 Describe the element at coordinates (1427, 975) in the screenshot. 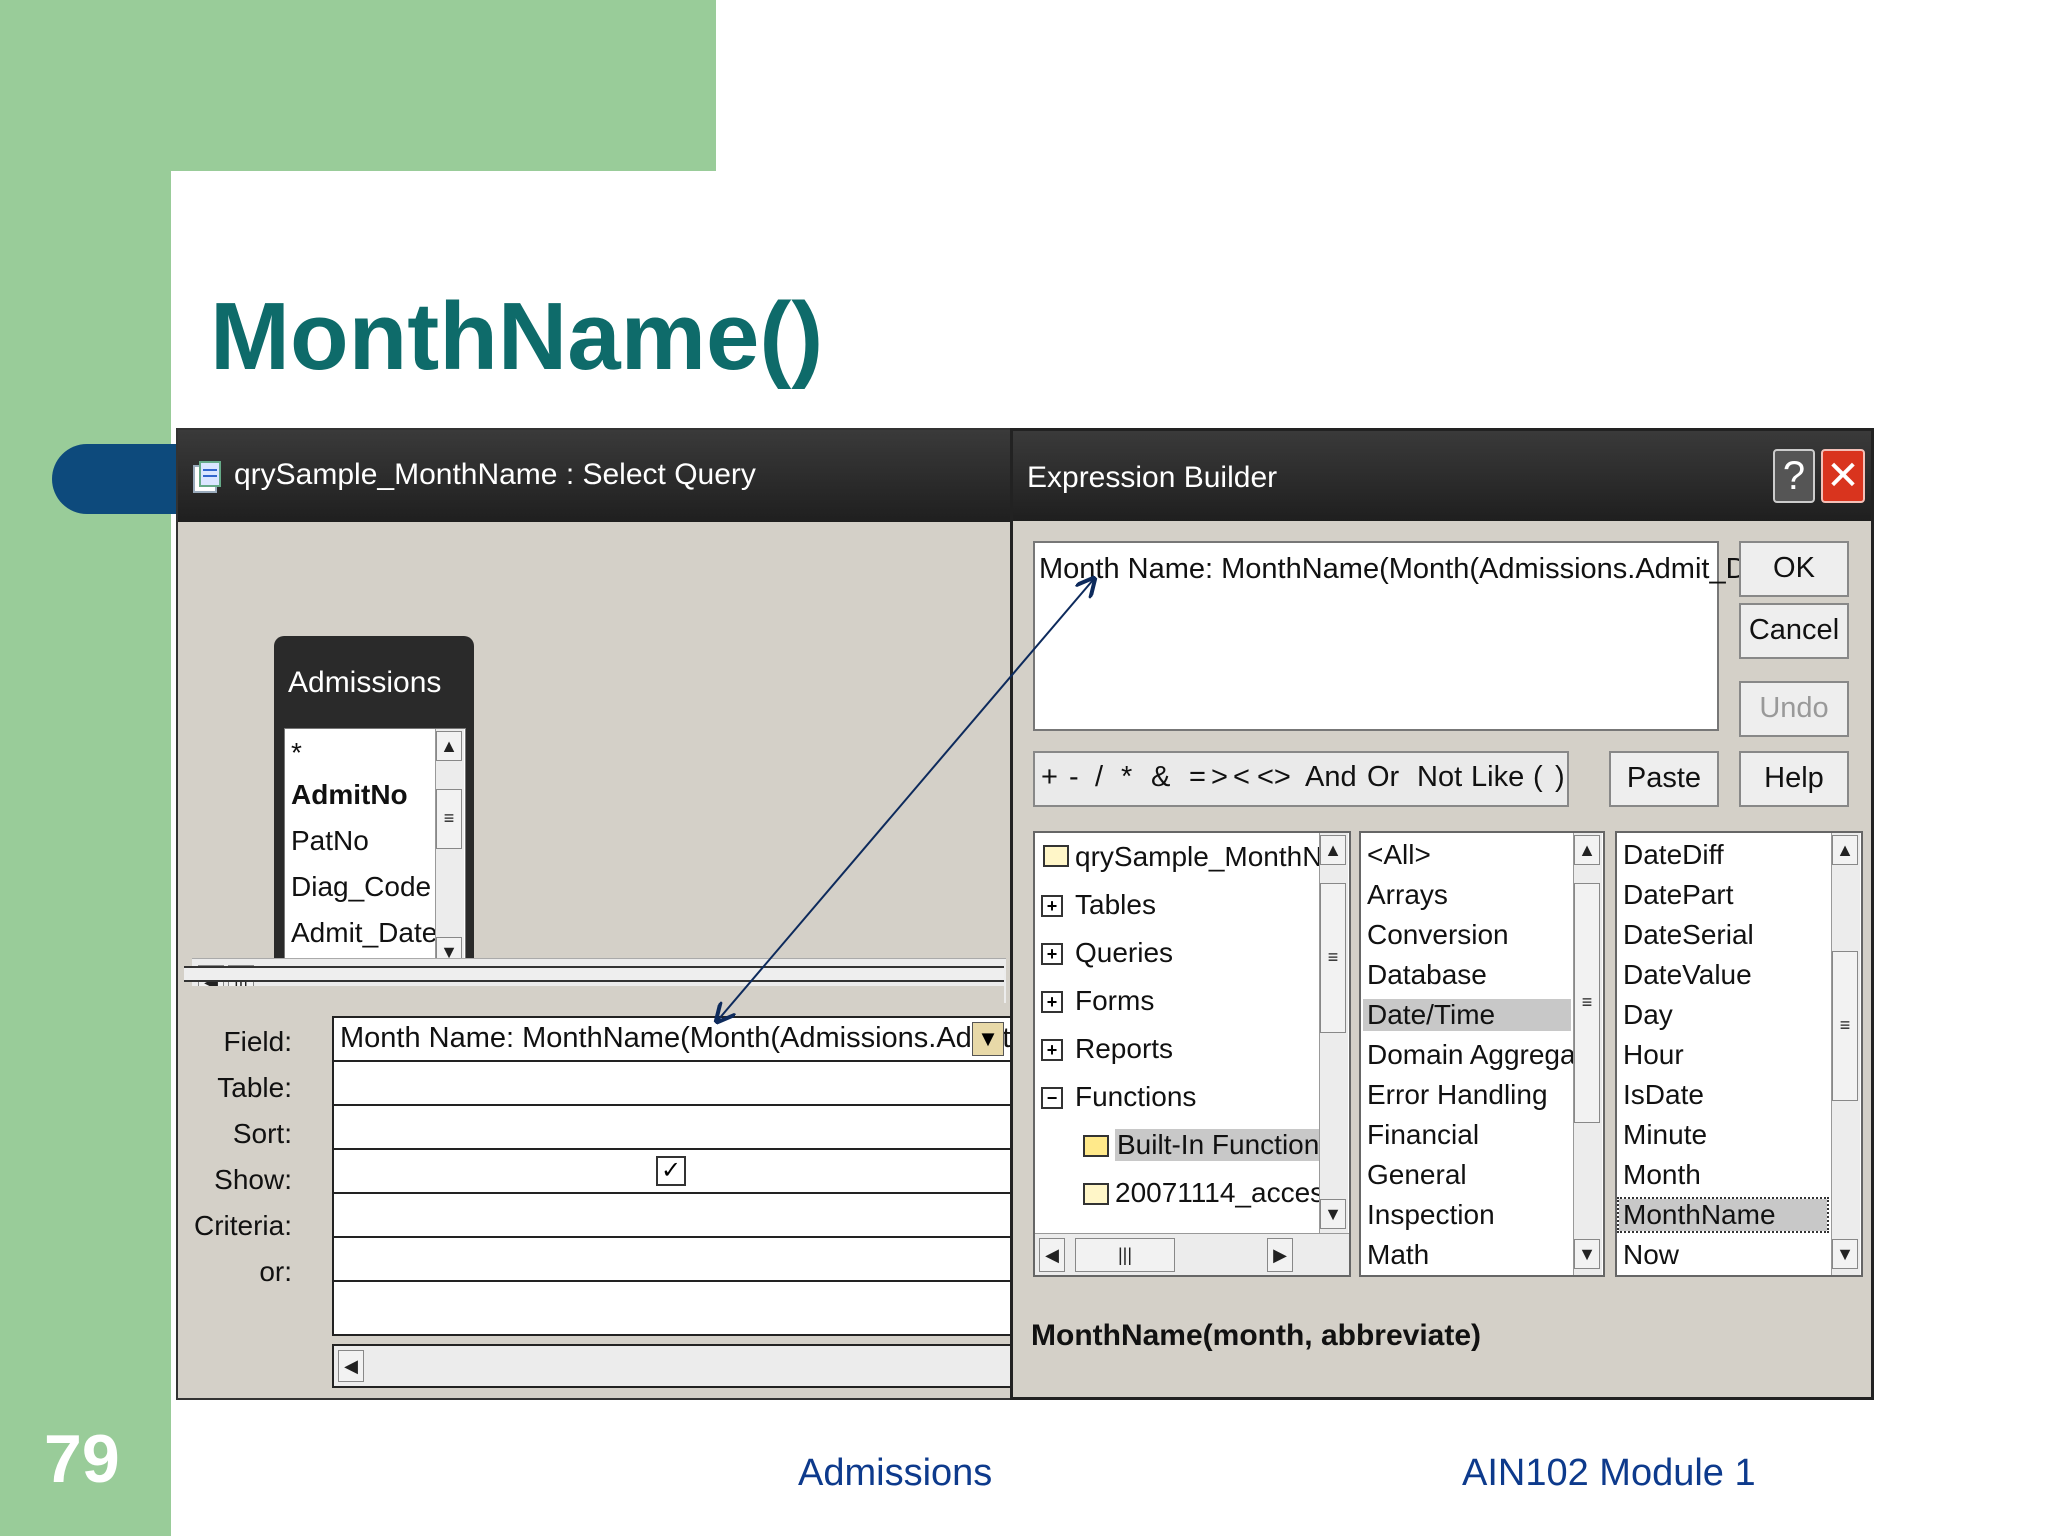

I see `category-item: Database` at that location.